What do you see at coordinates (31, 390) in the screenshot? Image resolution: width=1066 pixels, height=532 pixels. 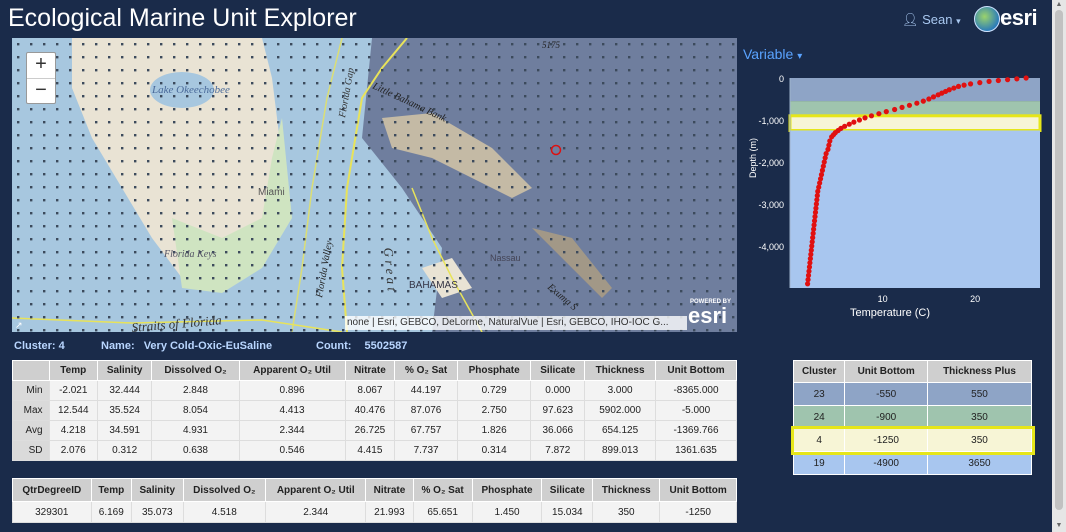 I see `row-header: Min` at bounding box center [31, 390].